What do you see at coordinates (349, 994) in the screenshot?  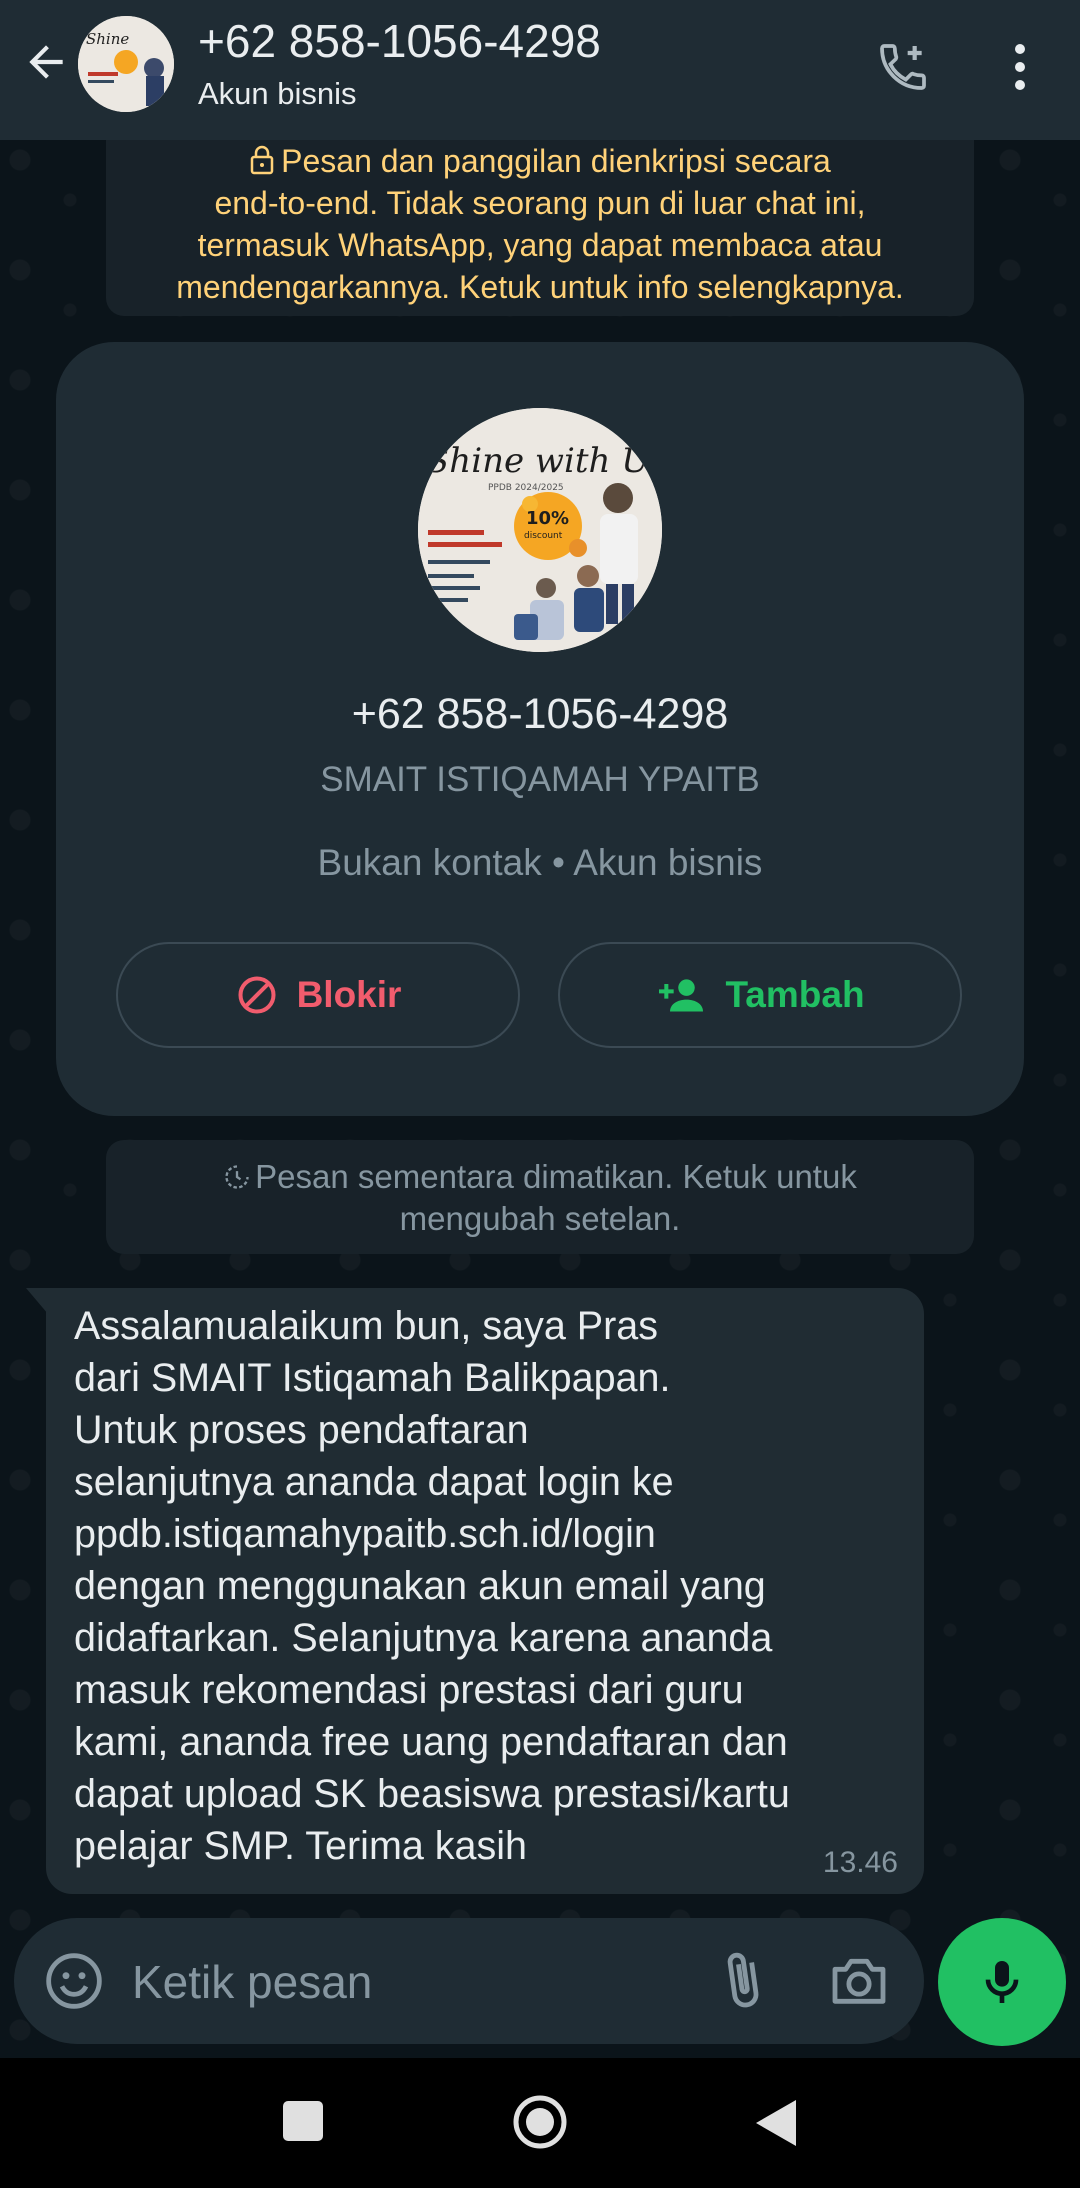 I see `block-button-label: Blokir` at bounding box center [349, 994].